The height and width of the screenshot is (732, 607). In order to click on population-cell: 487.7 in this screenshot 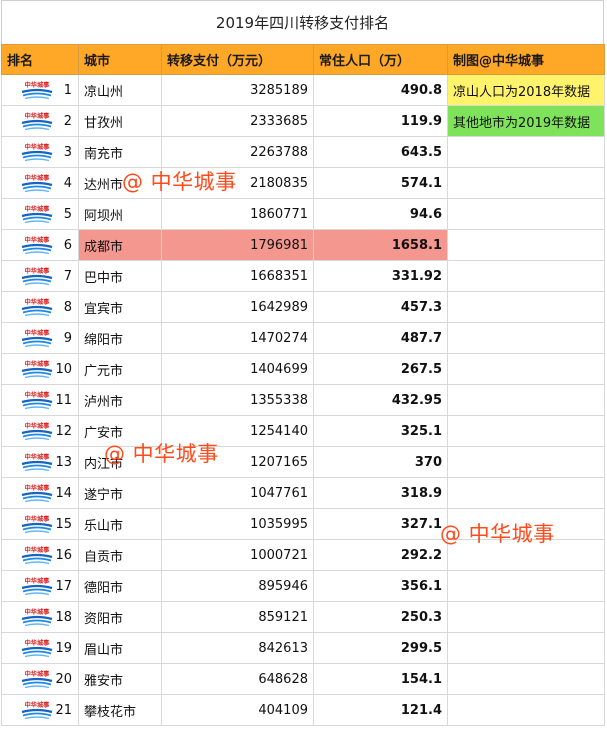, I will do `click(380, 338)`.